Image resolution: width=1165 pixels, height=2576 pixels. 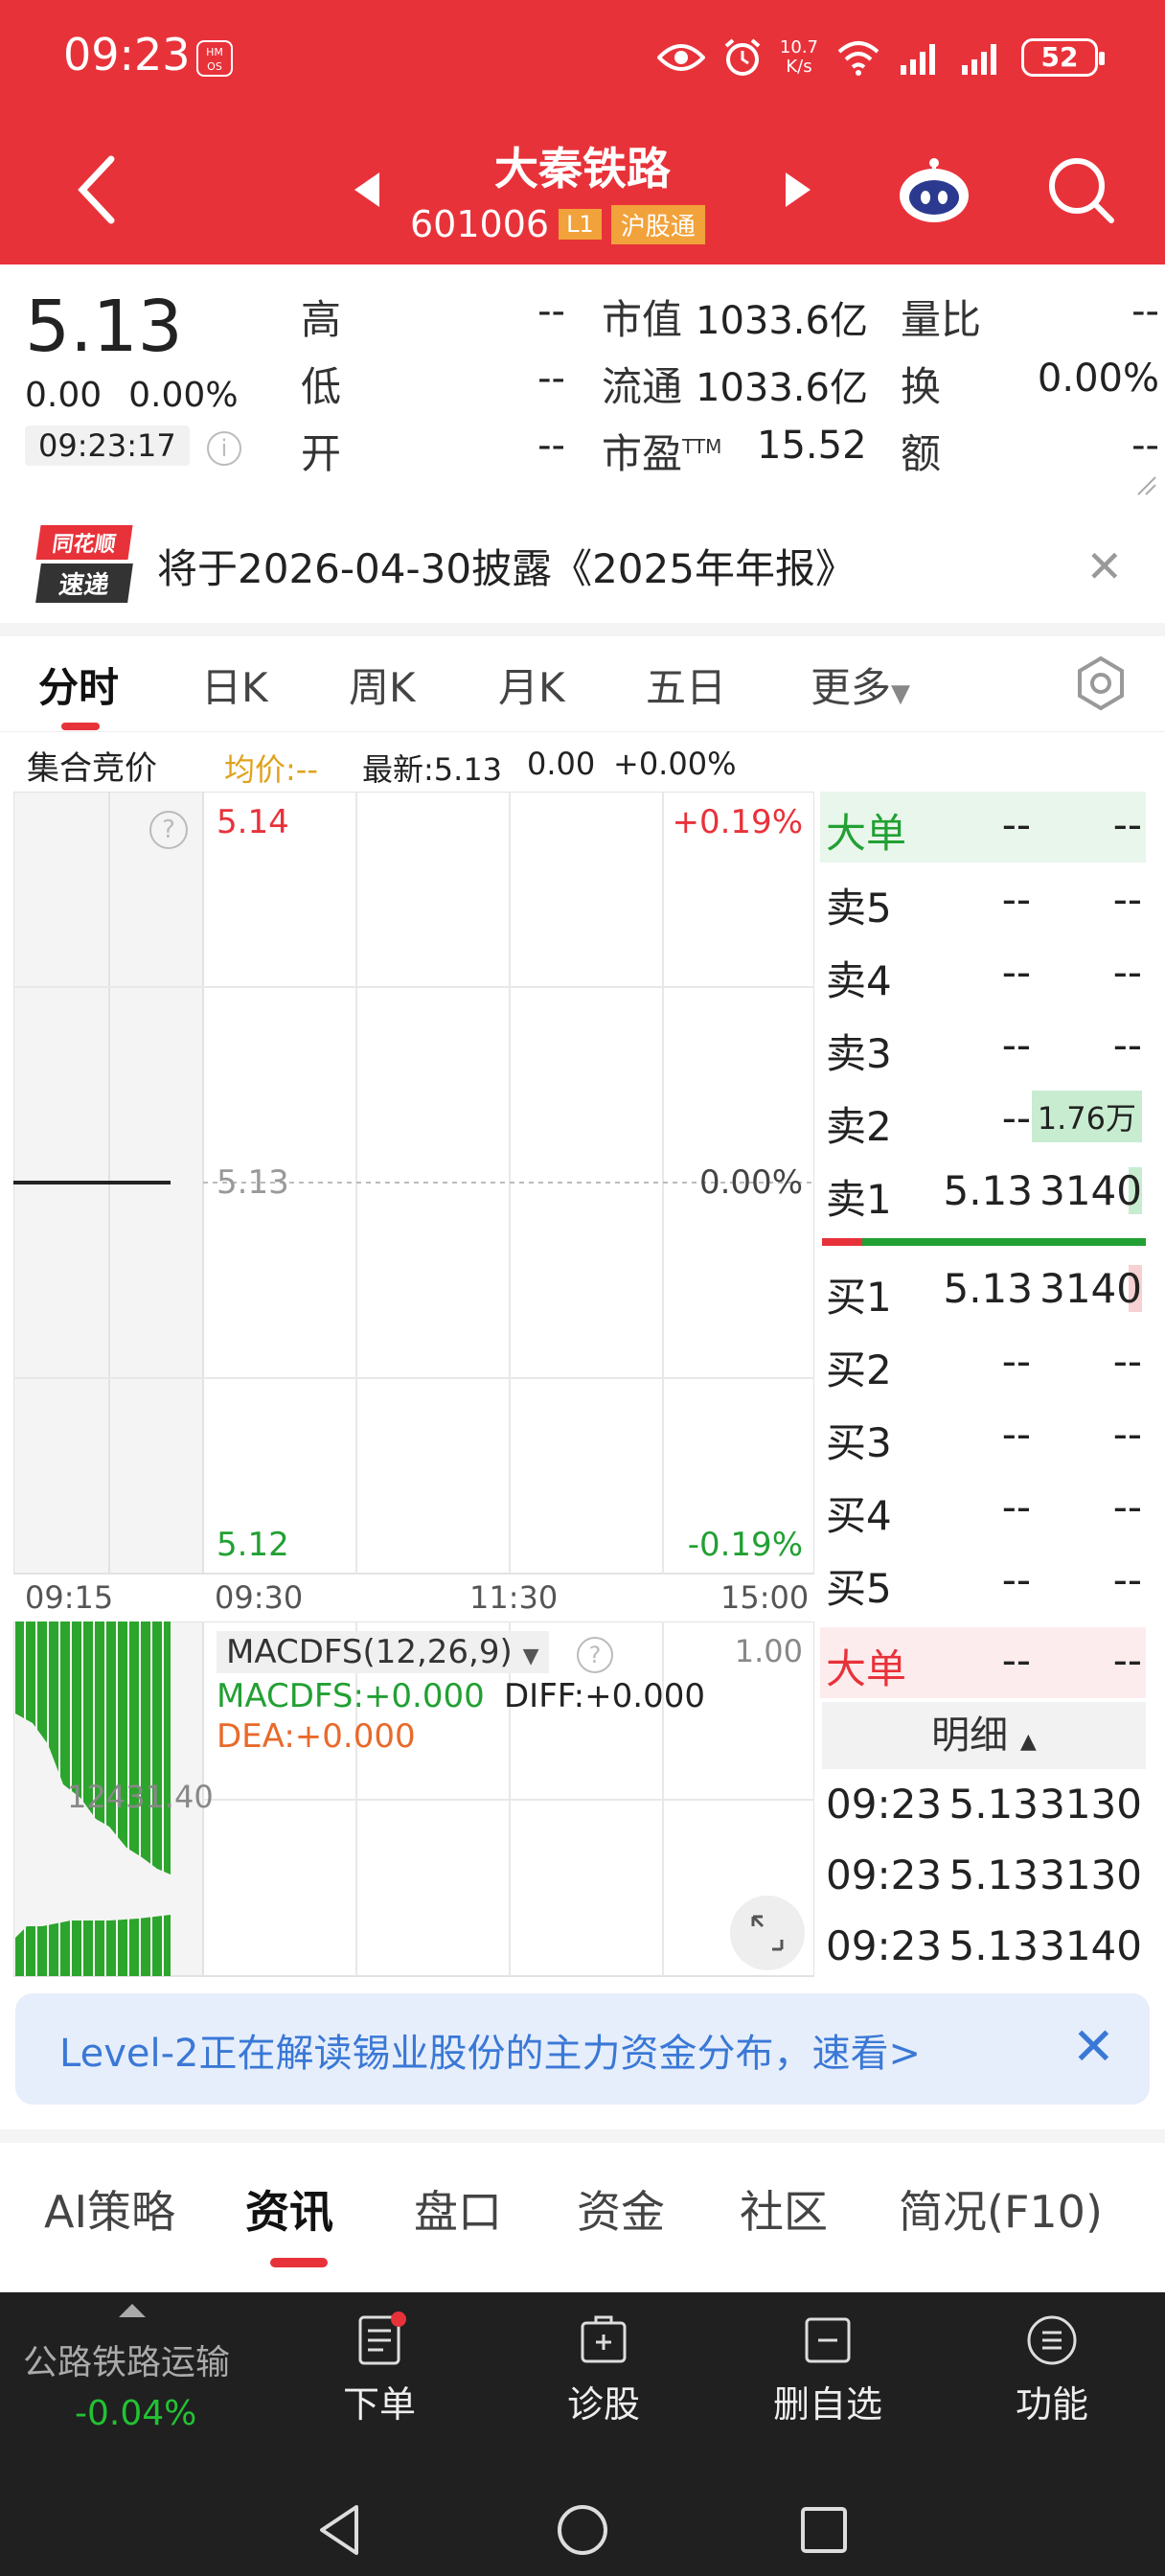 What do you see at coordinates (799, 57) in the screenshot?
I see `net-speed: 10.7 K/s` at bounding box center [799, 57].